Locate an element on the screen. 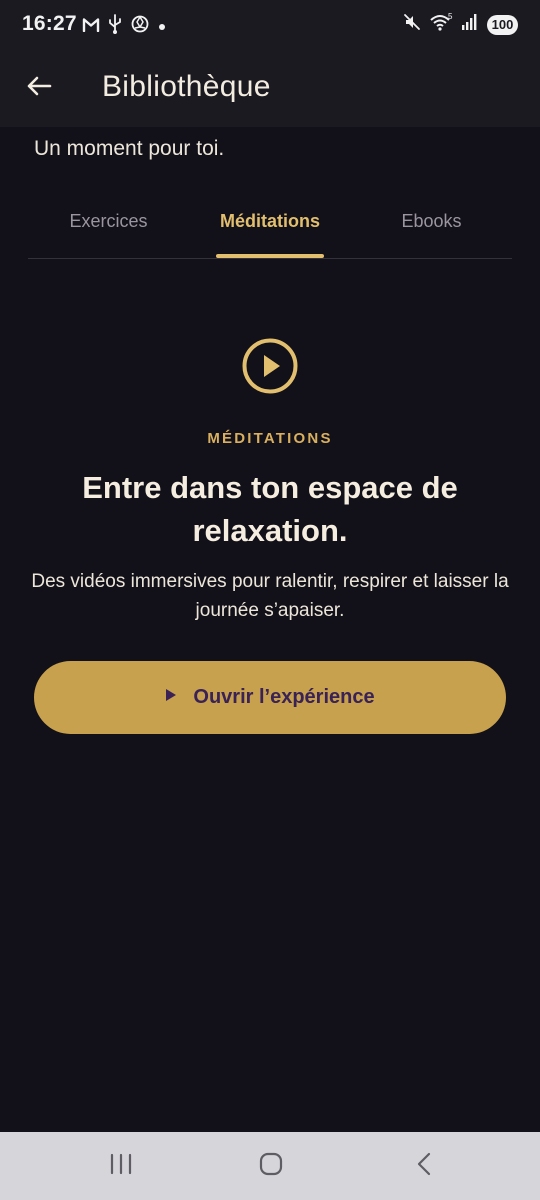  tab-meditations: Méditations is located at coordinates (270, 224).